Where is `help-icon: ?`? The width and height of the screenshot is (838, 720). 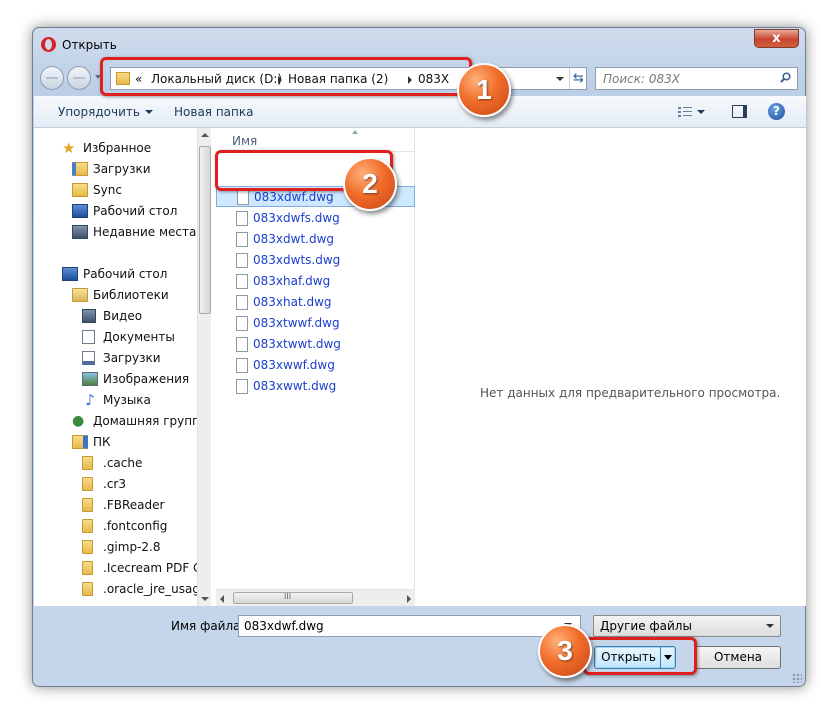
help-icon: ? is located at coordinates (776, 111).